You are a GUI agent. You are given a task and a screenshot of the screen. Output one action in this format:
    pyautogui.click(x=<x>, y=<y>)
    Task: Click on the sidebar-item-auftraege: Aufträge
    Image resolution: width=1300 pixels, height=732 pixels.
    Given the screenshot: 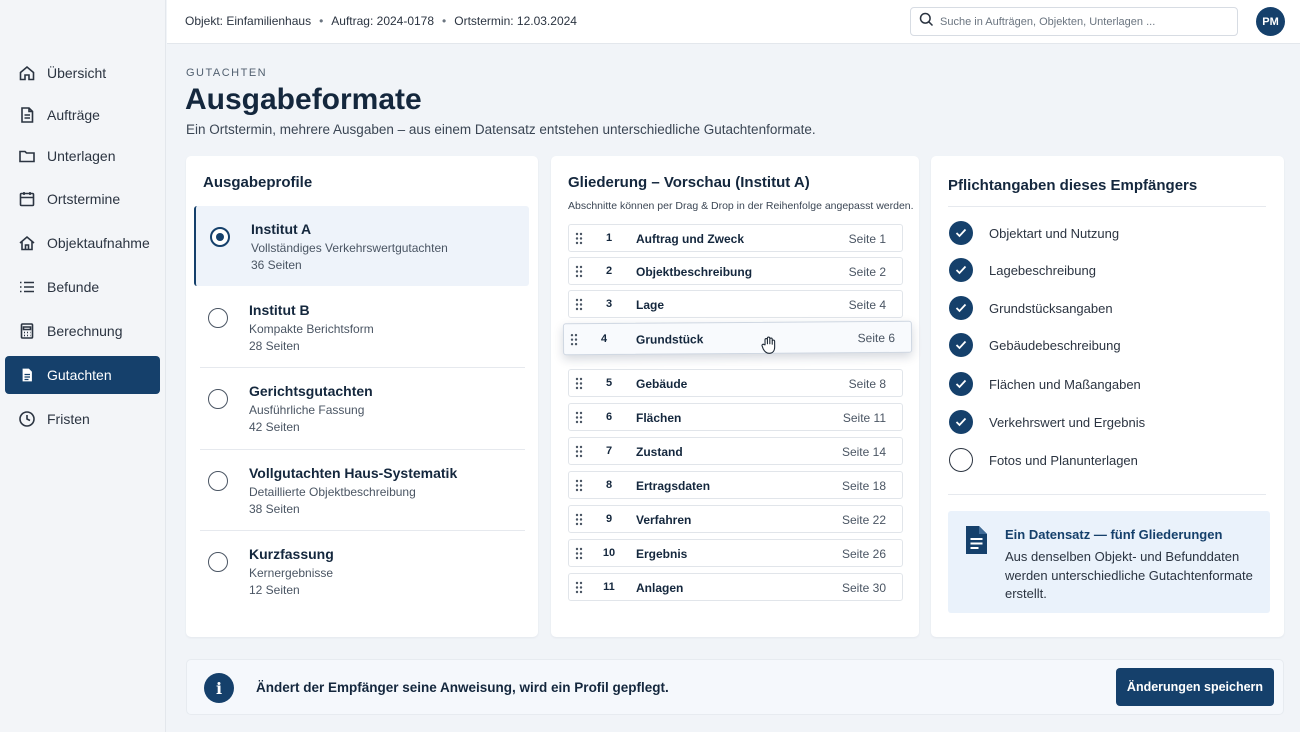 What is the action you would take?
    pyautogui.click(x=82, y=115)
    